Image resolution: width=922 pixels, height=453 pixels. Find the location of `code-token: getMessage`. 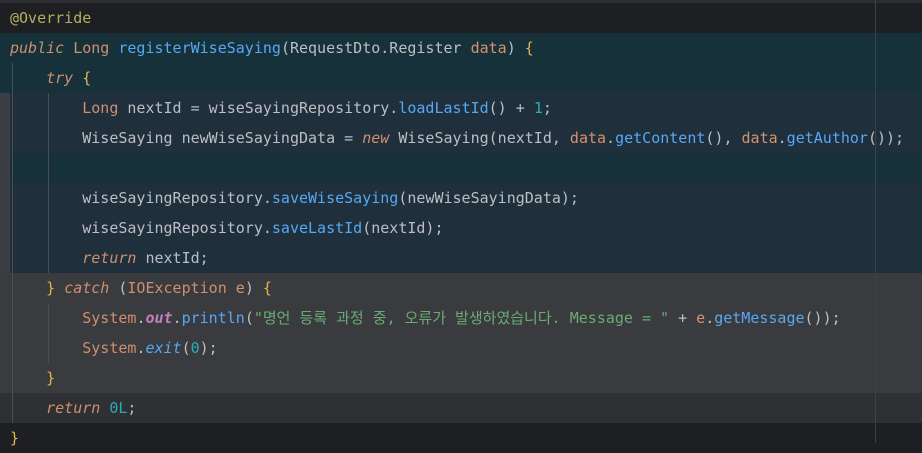

code-token: getMessage is located at coordinates (759, 318).